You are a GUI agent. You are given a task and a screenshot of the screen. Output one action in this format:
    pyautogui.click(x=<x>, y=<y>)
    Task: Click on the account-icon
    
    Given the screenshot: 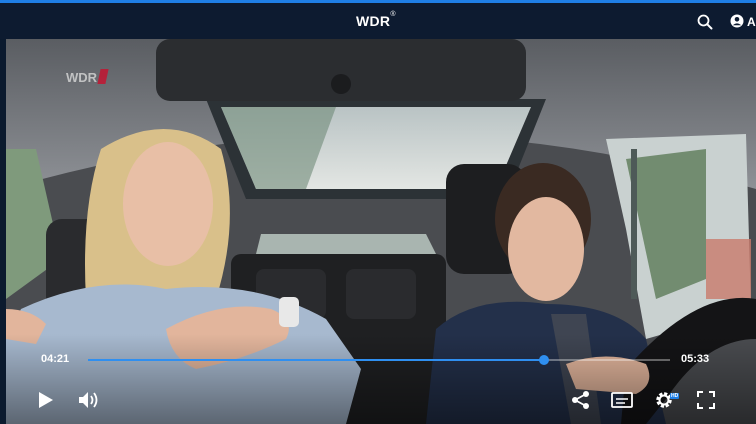 What is the action you would take?
    pyautogui.click(x=737, y=22)
    